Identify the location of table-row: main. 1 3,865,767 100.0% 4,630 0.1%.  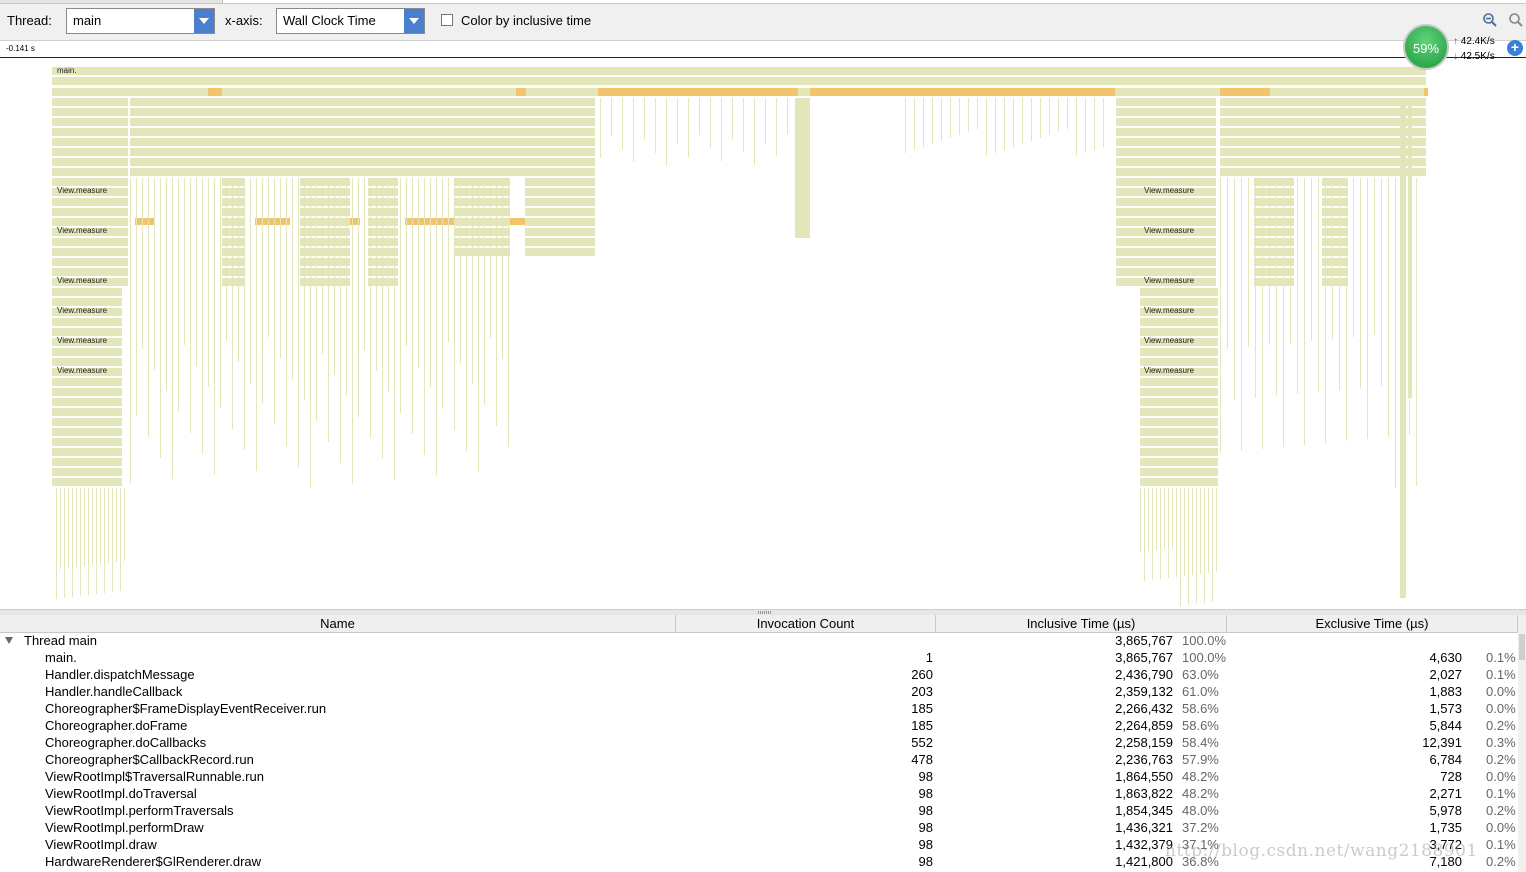
(759, 657).